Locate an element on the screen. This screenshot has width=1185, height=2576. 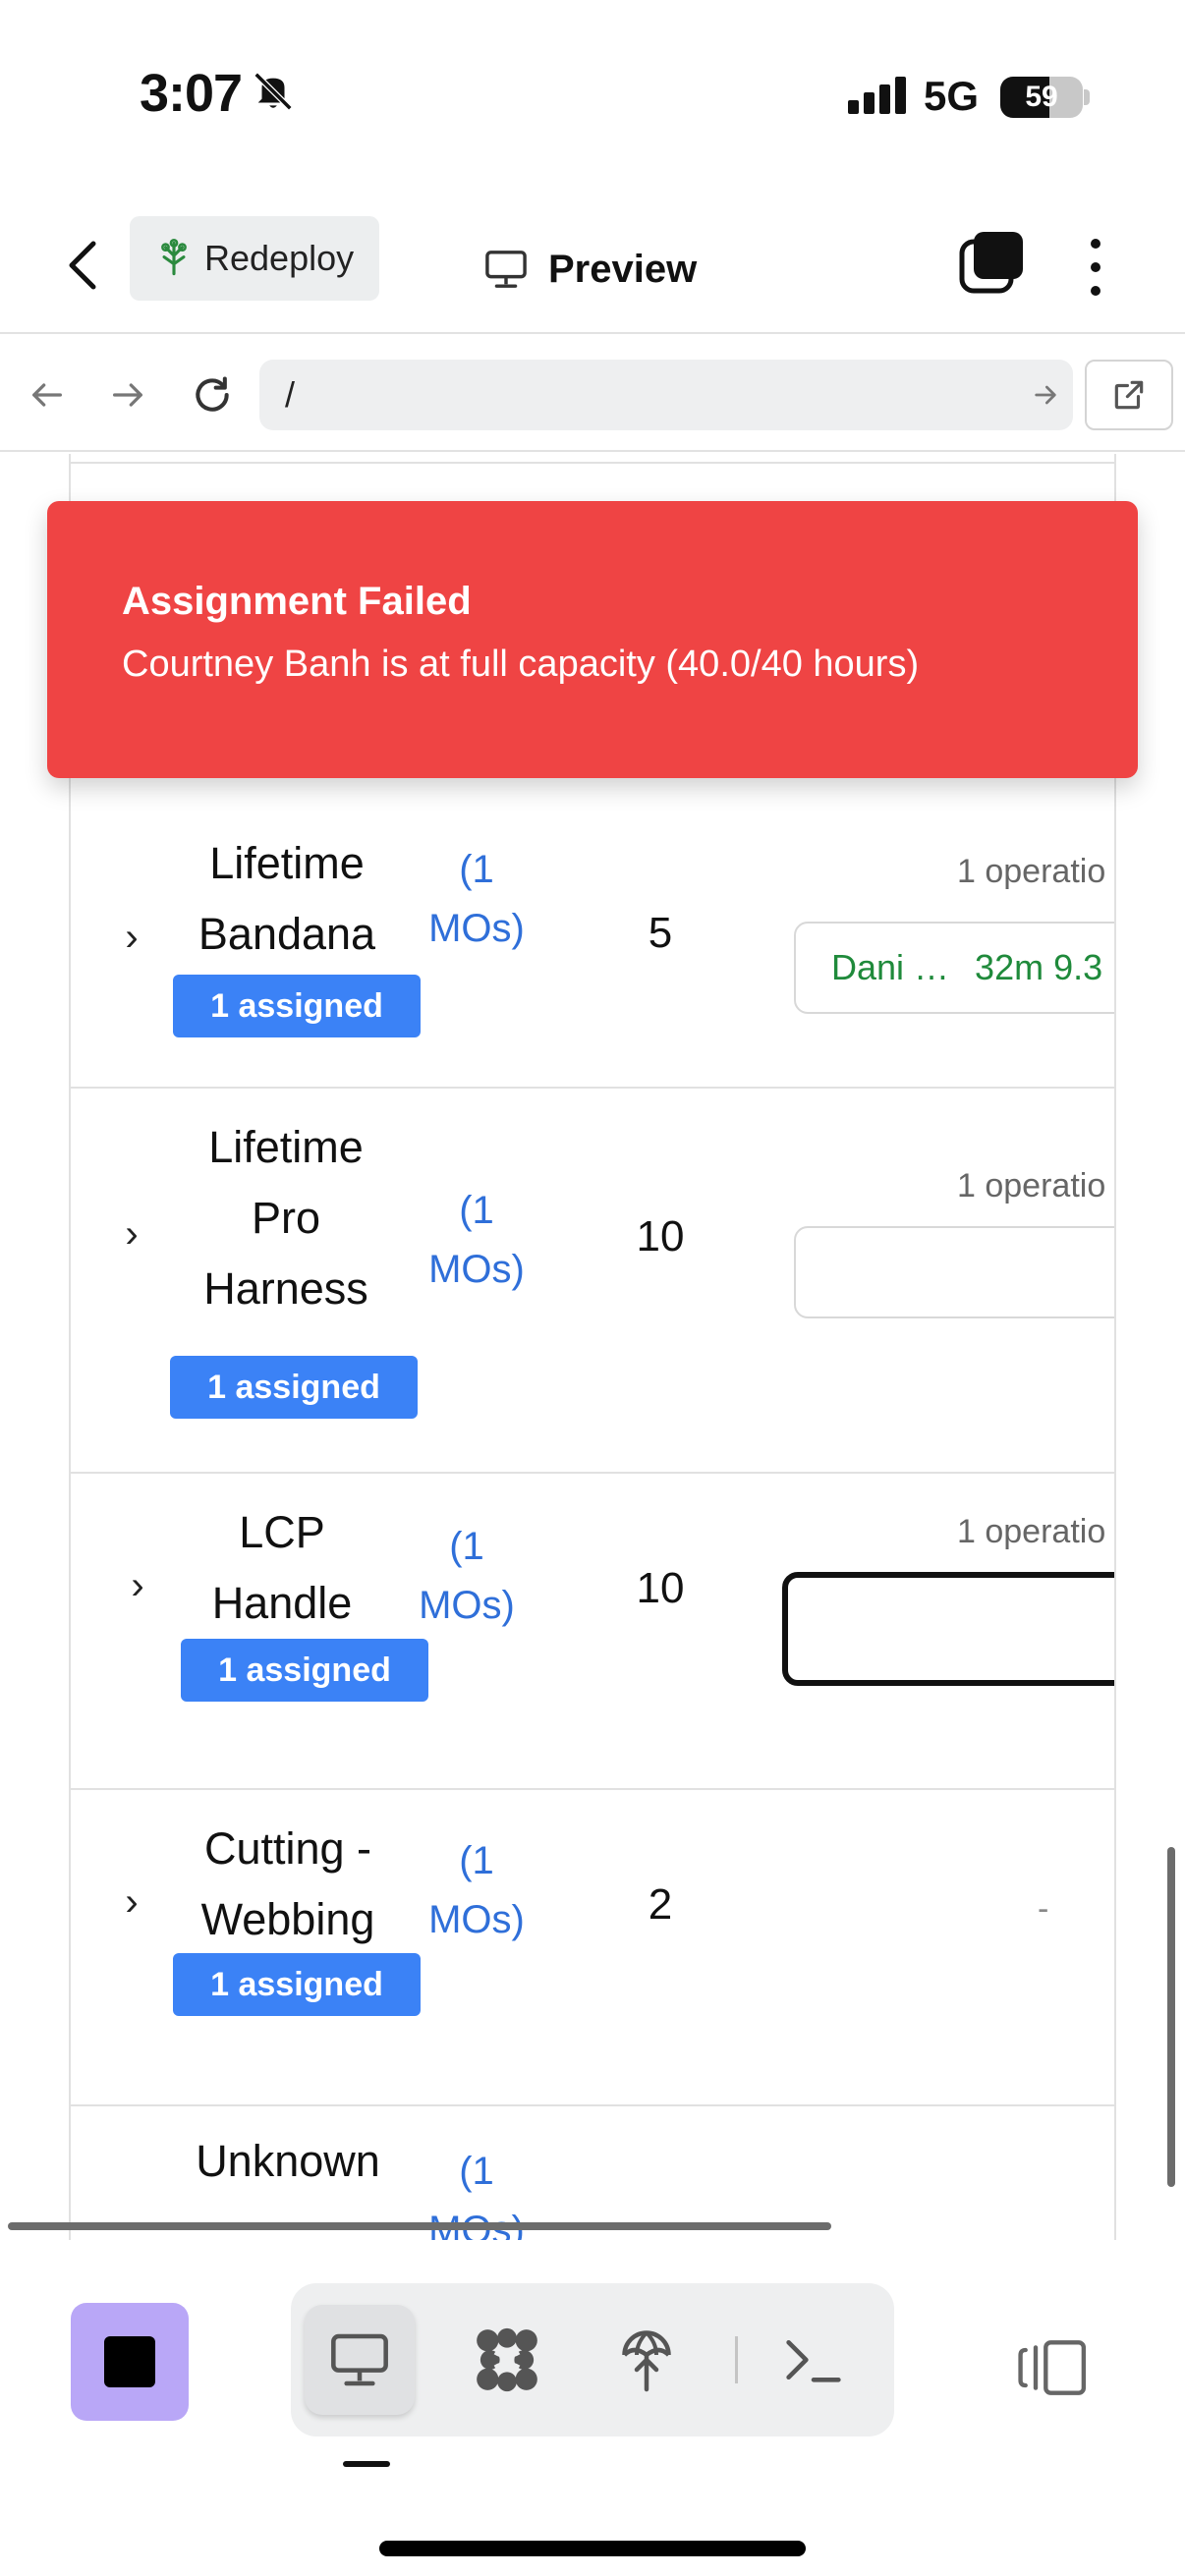
stop-button is located at coordinates (130, 2362).